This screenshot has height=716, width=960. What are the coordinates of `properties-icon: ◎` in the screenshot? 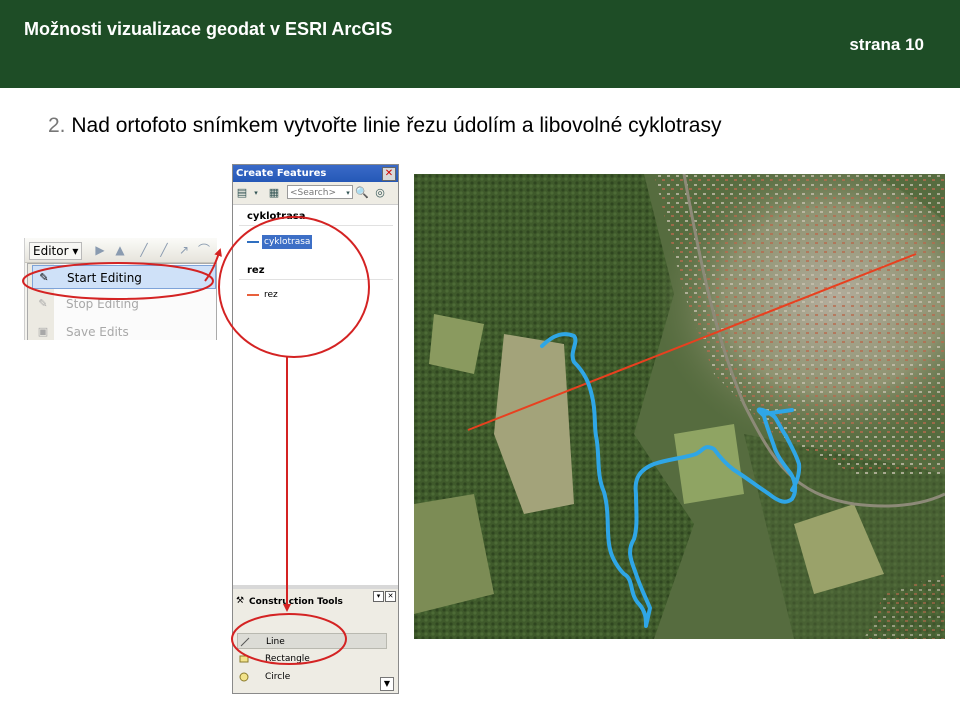 It's located at (380, 193).